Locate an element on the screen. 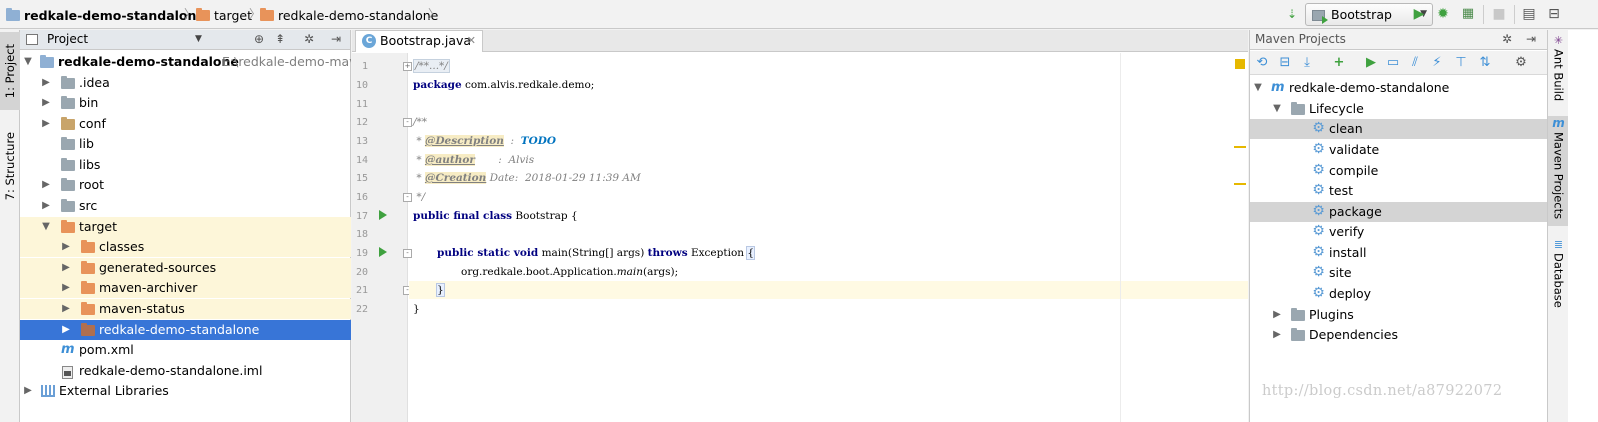 The width and height of the screenshot is (1598, 422). maven-lifecycle-row: ▼ Lifecycle is located at coordinates (1399, 109).